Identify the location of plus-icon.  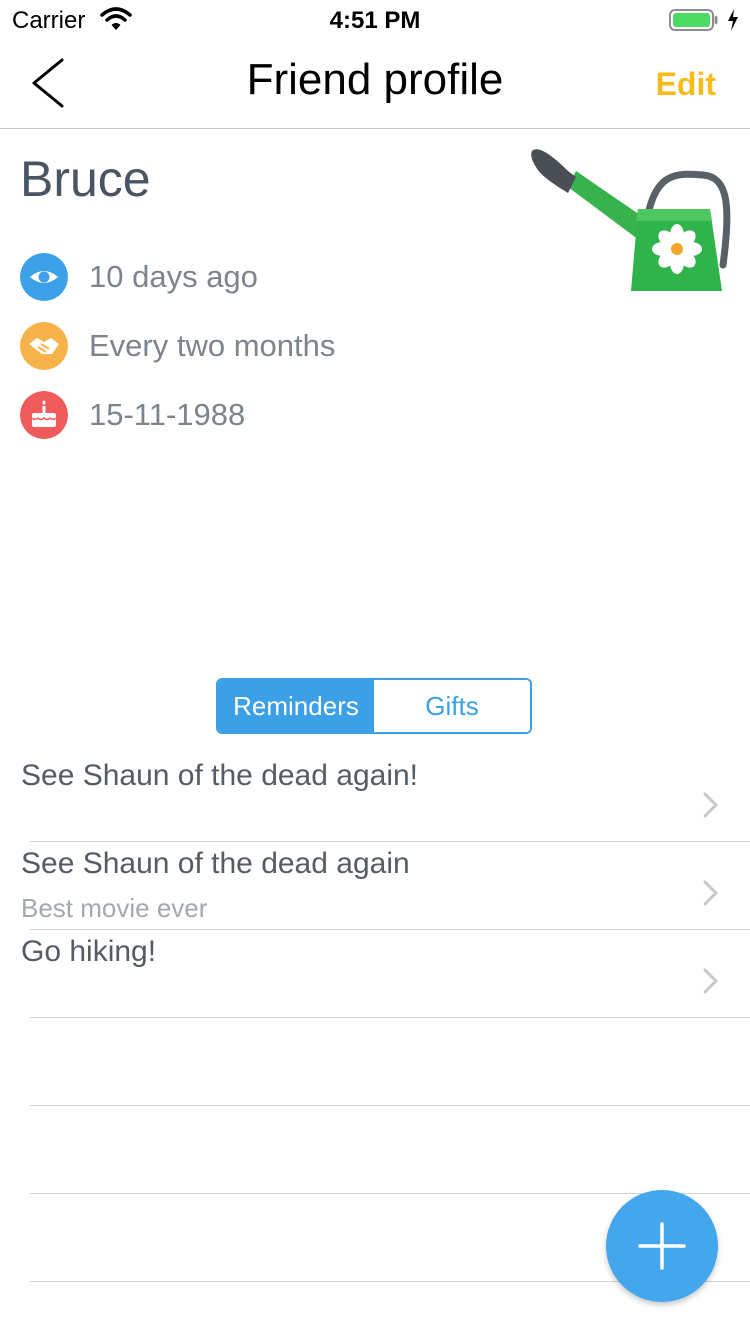
(662, 1246).